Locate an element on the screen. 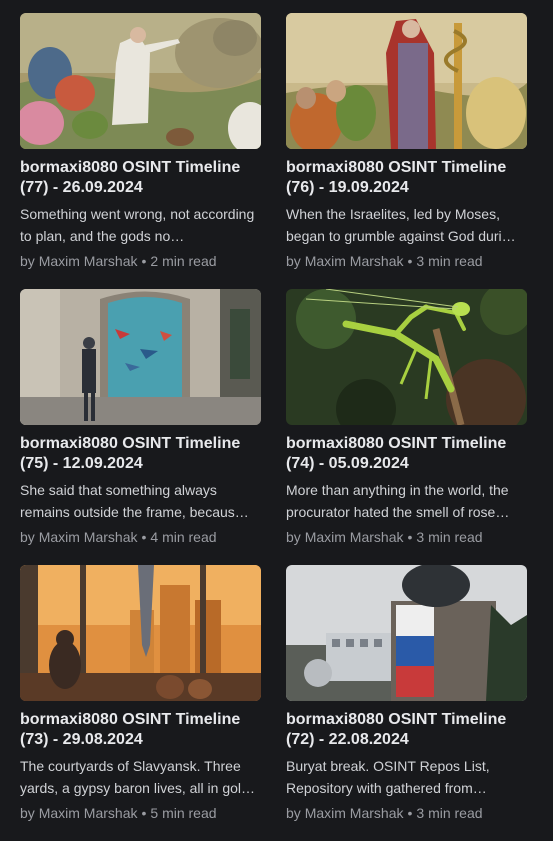  city-window-illustration is located at coordinates (140, 633).